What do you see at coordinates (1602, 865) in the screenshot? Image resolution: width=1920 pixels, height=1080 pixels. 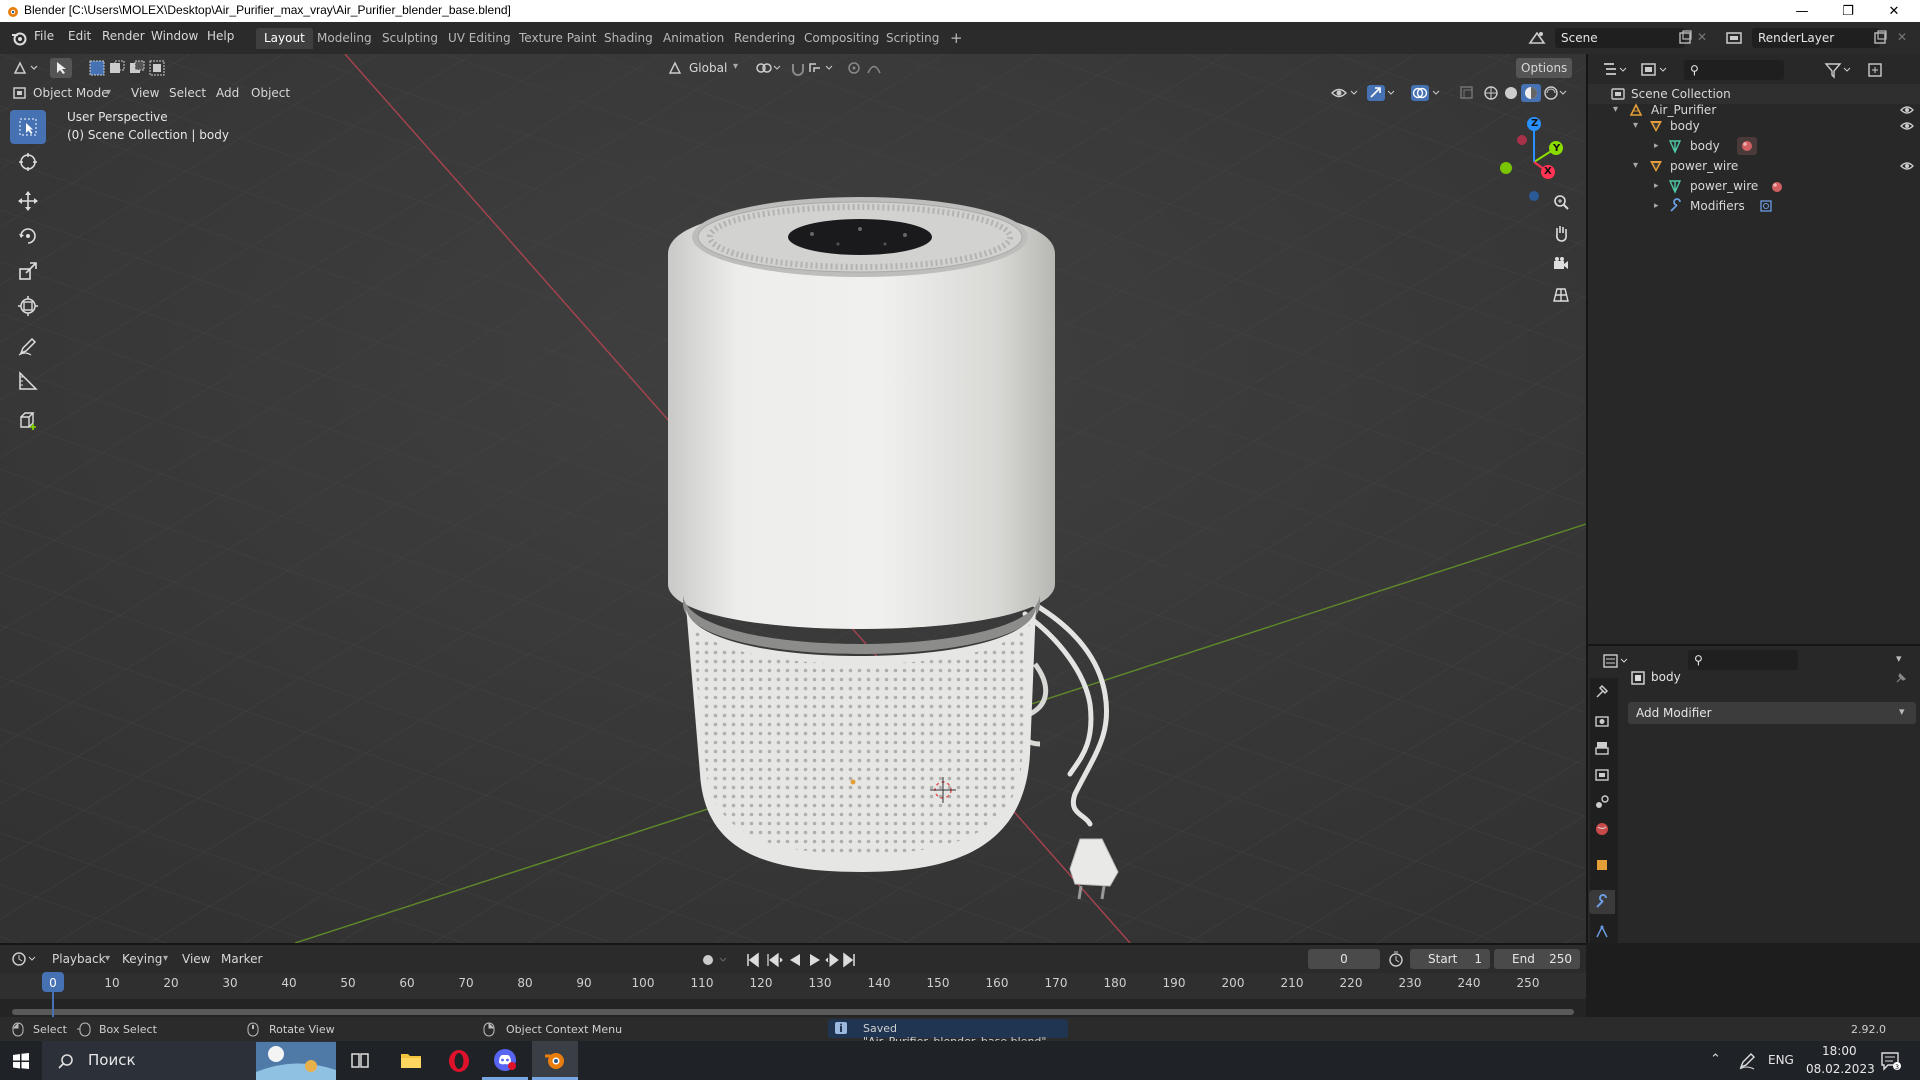 I see `tab-object-icon` at bounding box center [1602, 865].